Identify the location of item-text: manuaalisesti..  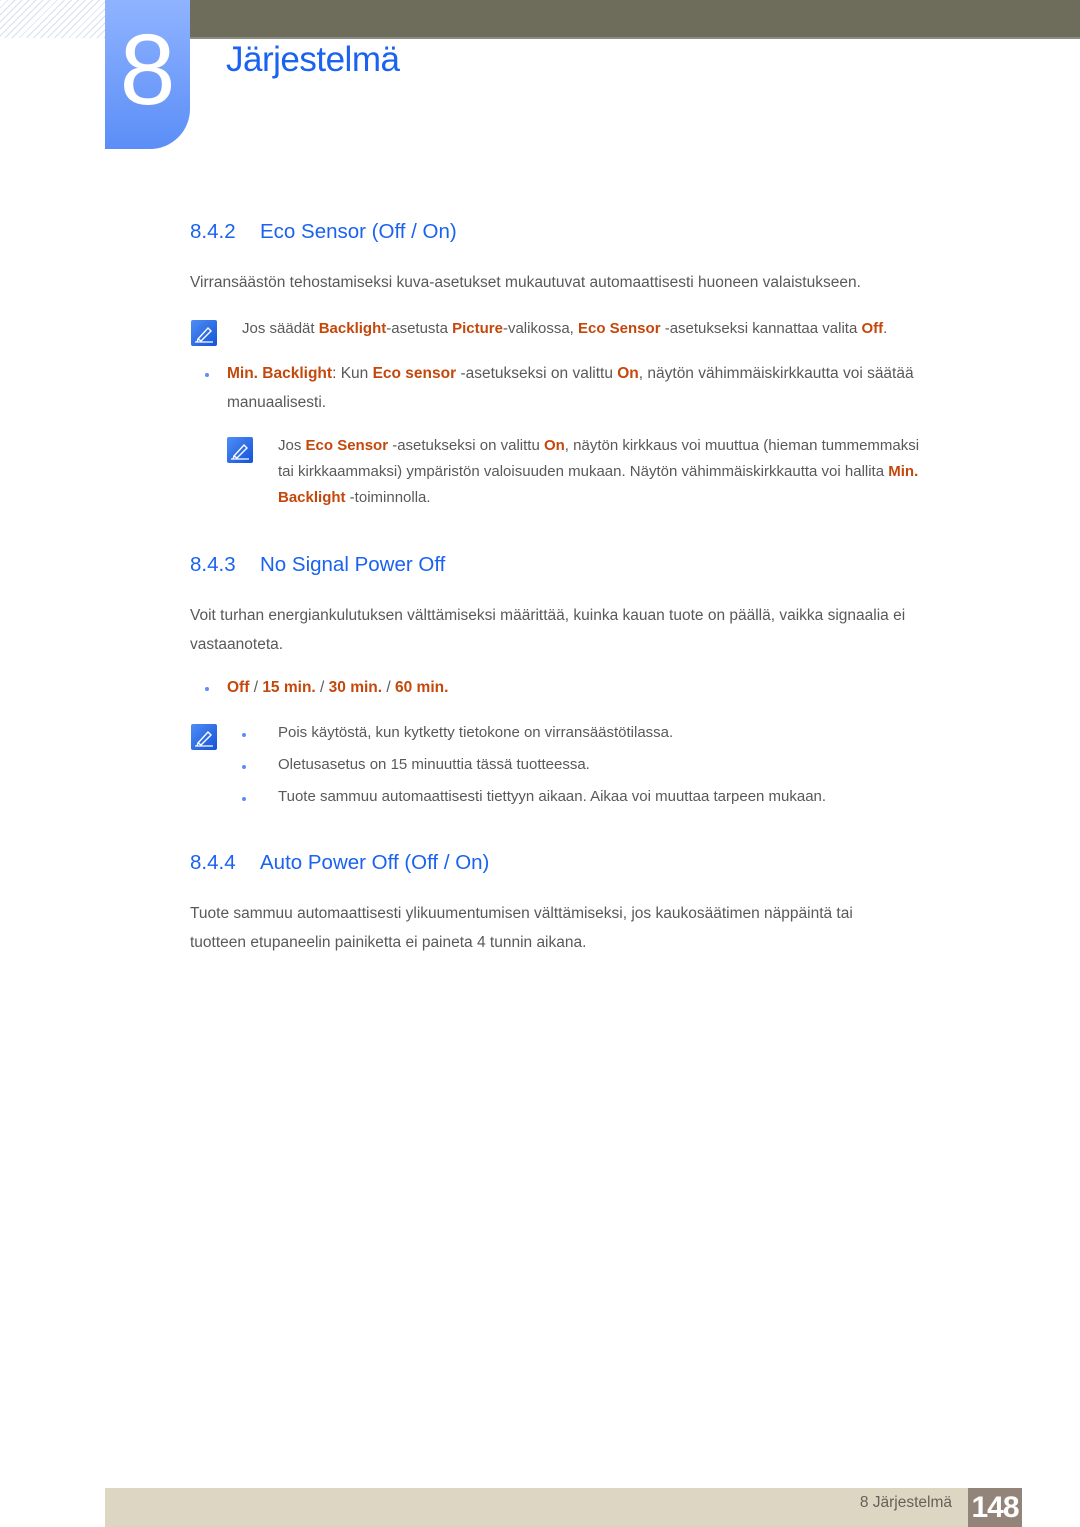
(277, 402).